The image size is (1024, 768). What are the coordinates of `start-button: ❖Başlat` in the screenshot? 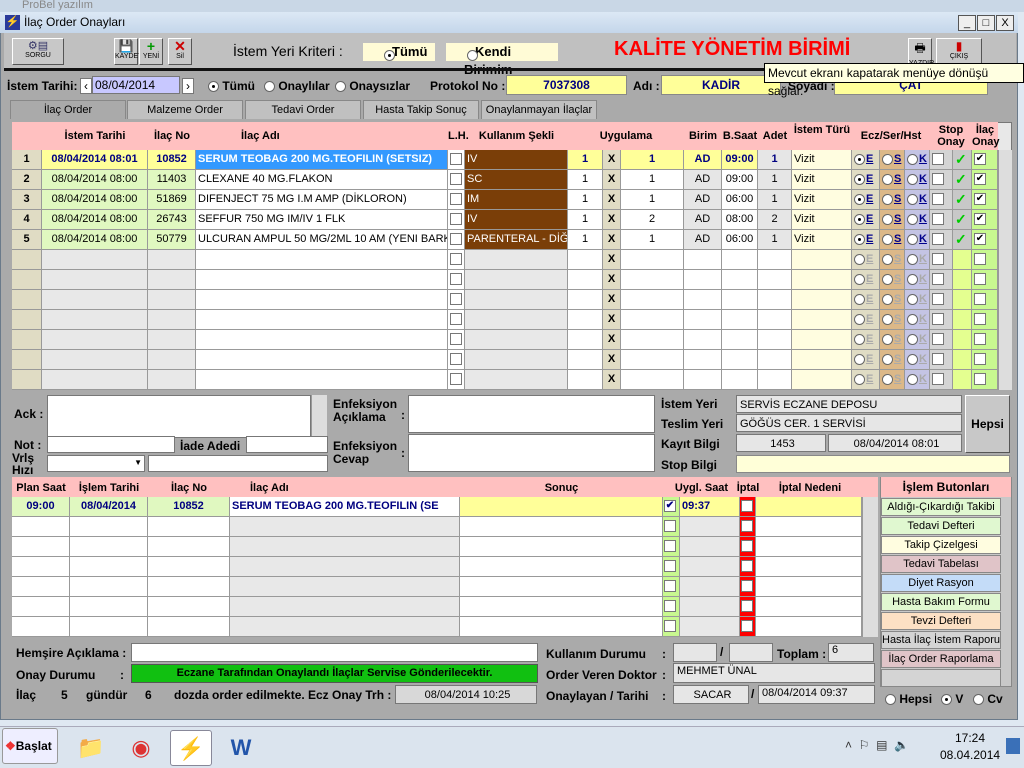 It's located at (30, 746).